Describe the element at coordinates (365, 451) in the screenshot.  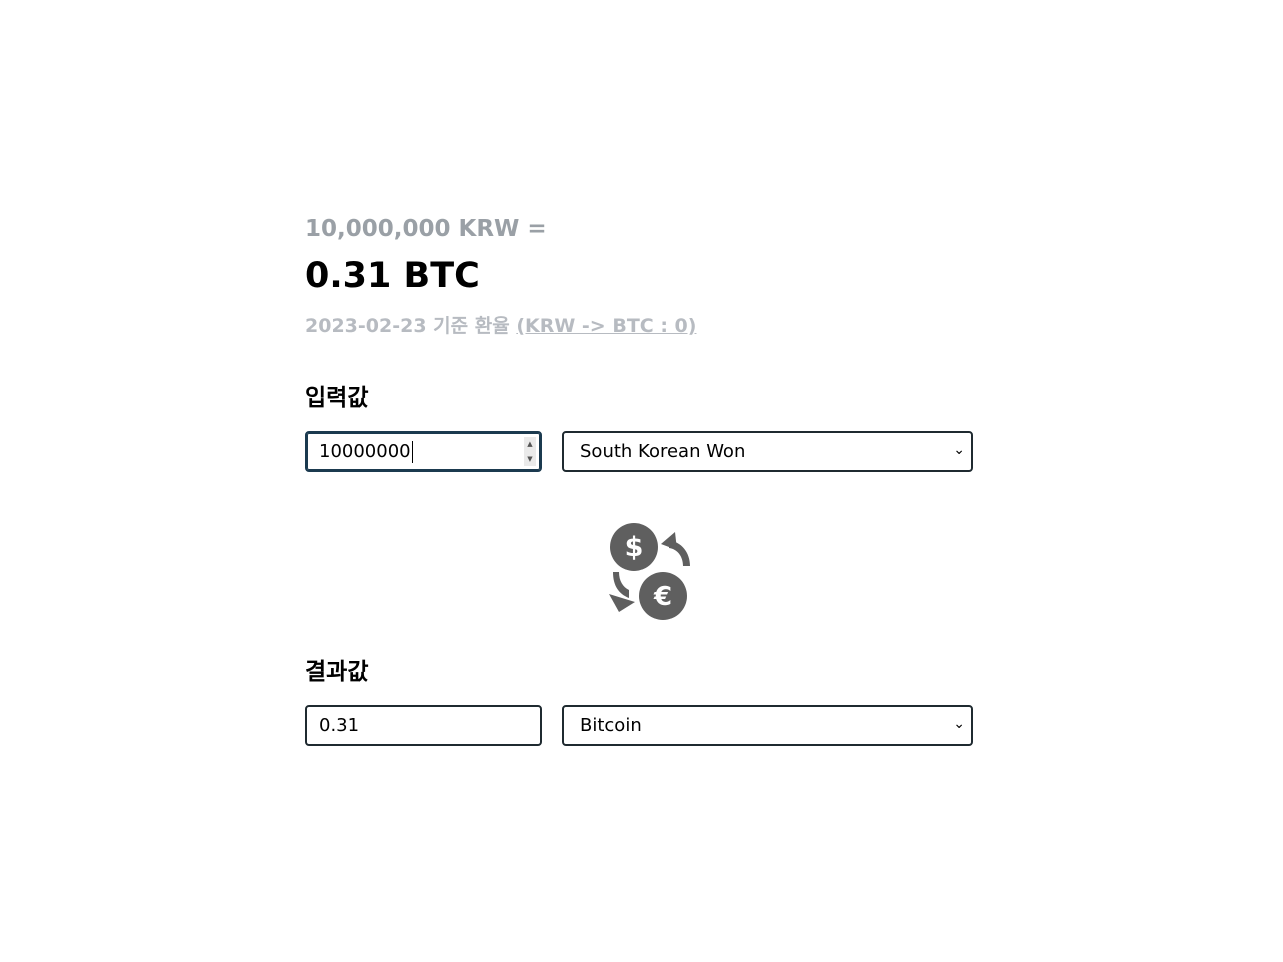
I see `input-amount-value: 10000000` at that location.